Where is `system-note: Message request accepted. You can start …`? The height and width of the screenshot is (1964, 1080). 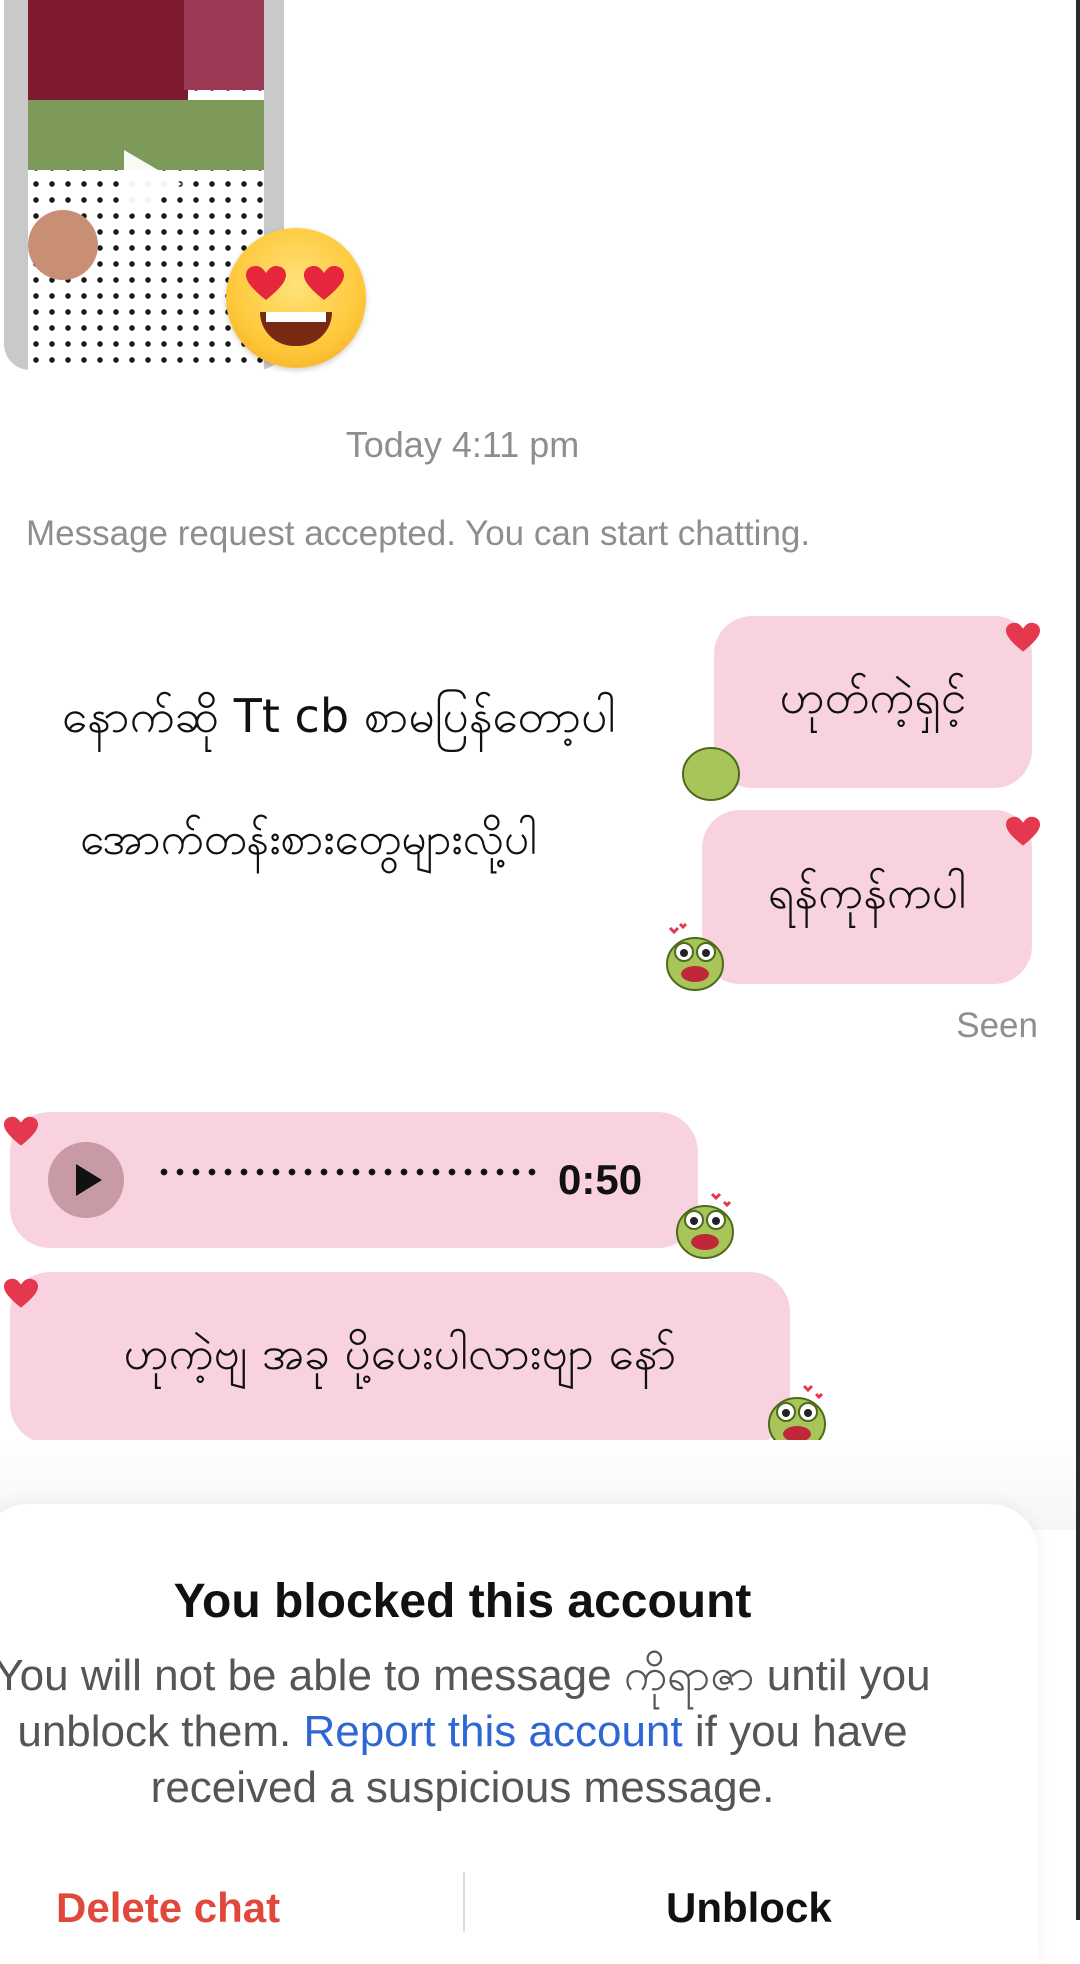 system-note: Message request accepted. You can start … is located at coordinates (418, 533).